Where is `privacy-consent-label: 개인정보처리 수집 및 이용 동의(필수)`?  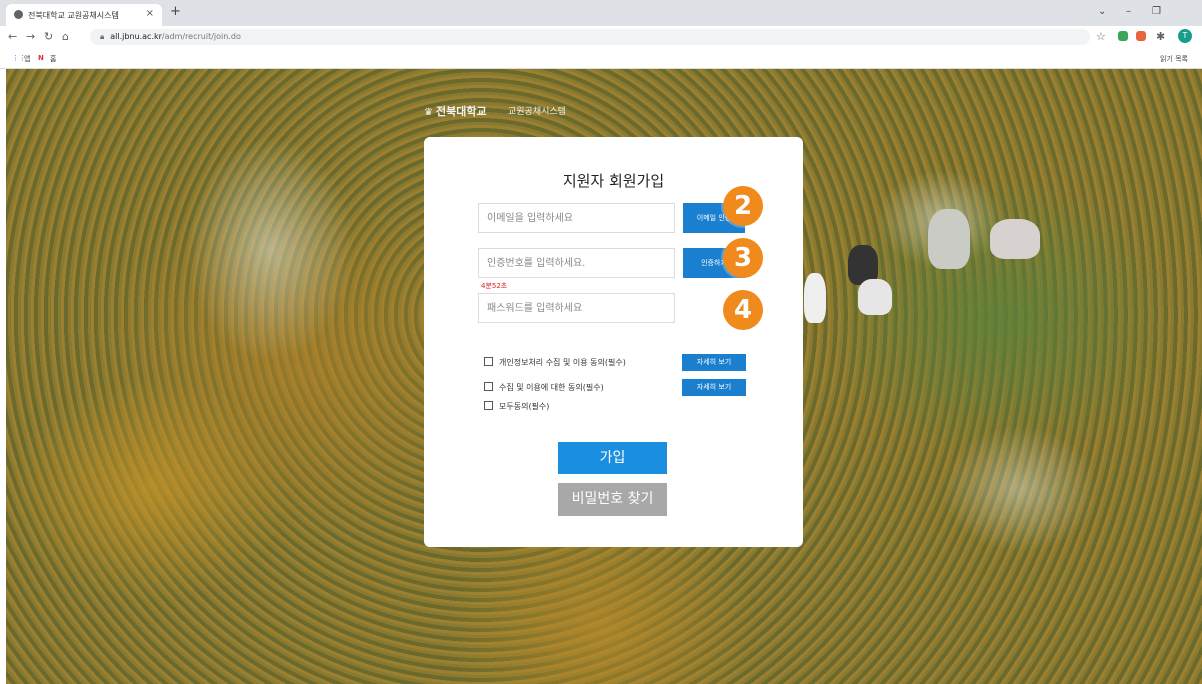
privacy-consent-label: 개인정보처리 수집 및 이용 동의(필수) is located at coordinates (562, 362).